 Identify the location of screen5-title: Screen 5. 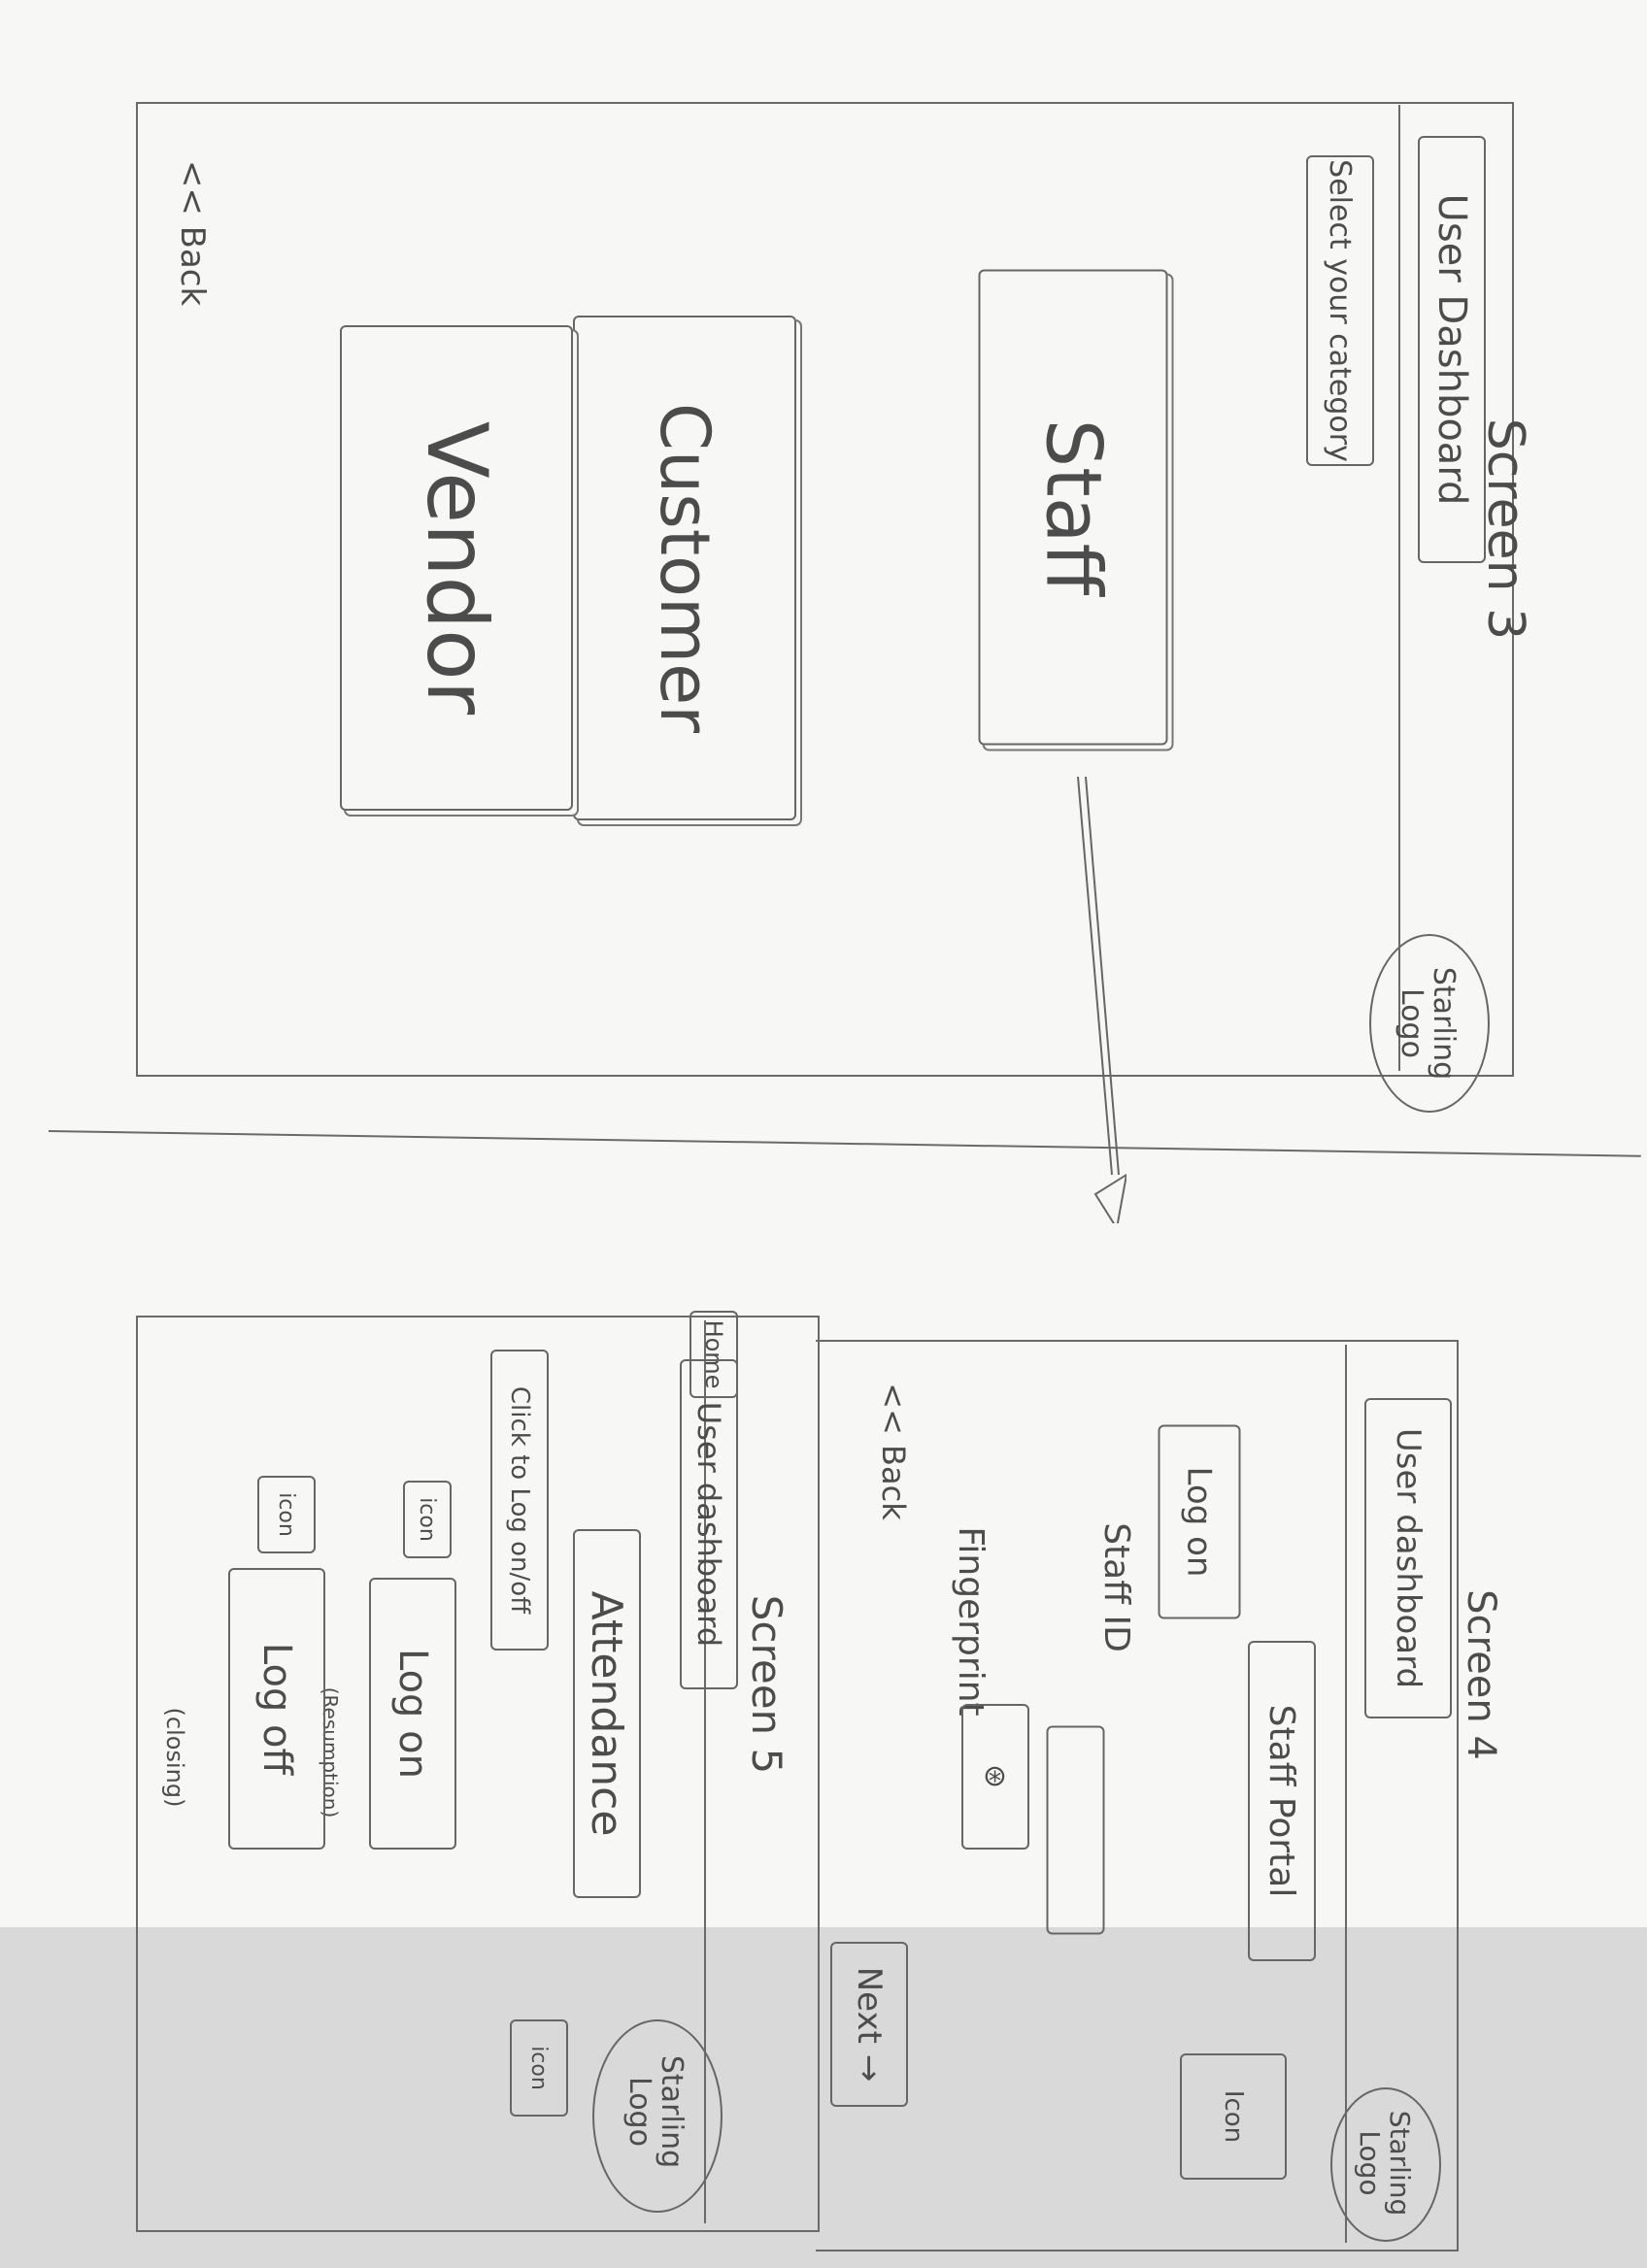
(767, 1684).